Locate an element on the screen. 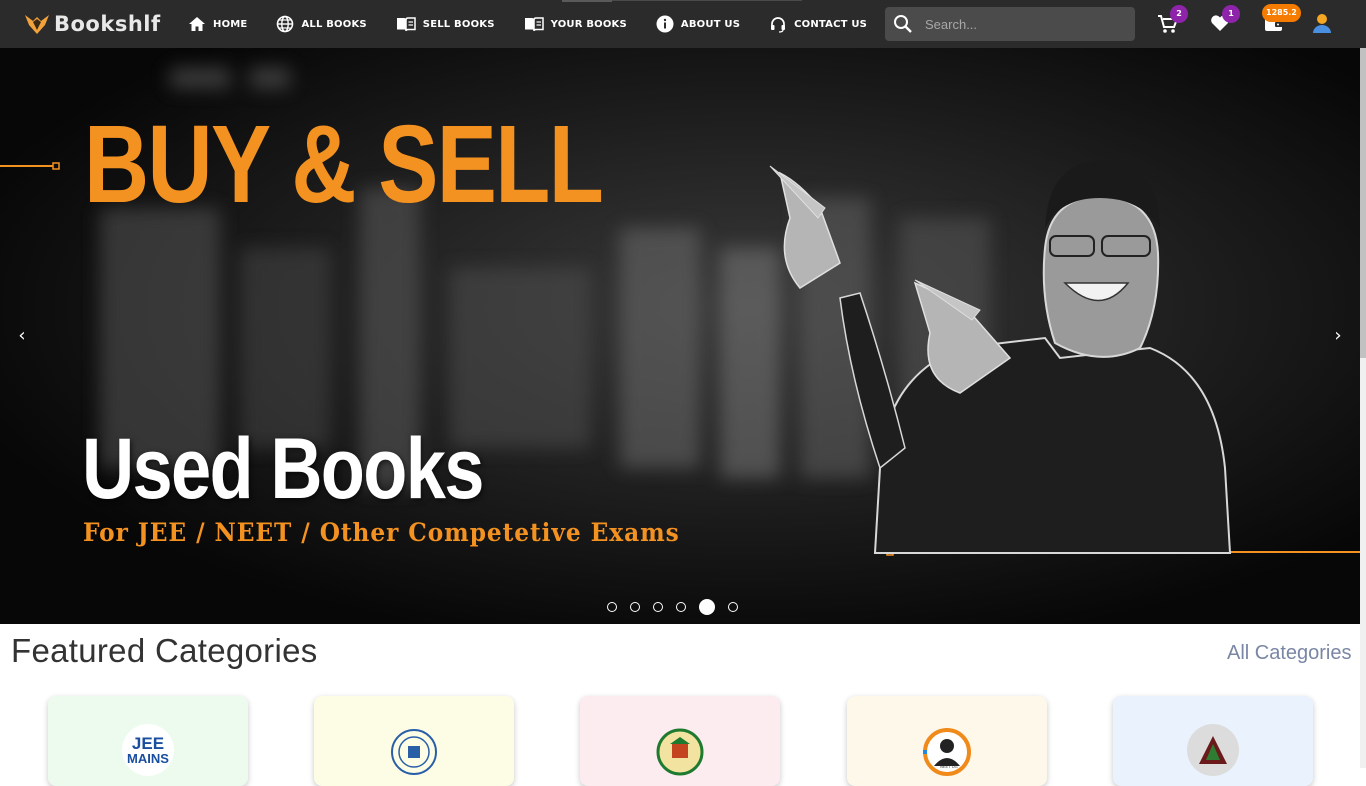 Image resolution: width=1366 pixels, height=786 pixels. nav-contact-us-label: CONTACT US is located at coordinates (831, 24).